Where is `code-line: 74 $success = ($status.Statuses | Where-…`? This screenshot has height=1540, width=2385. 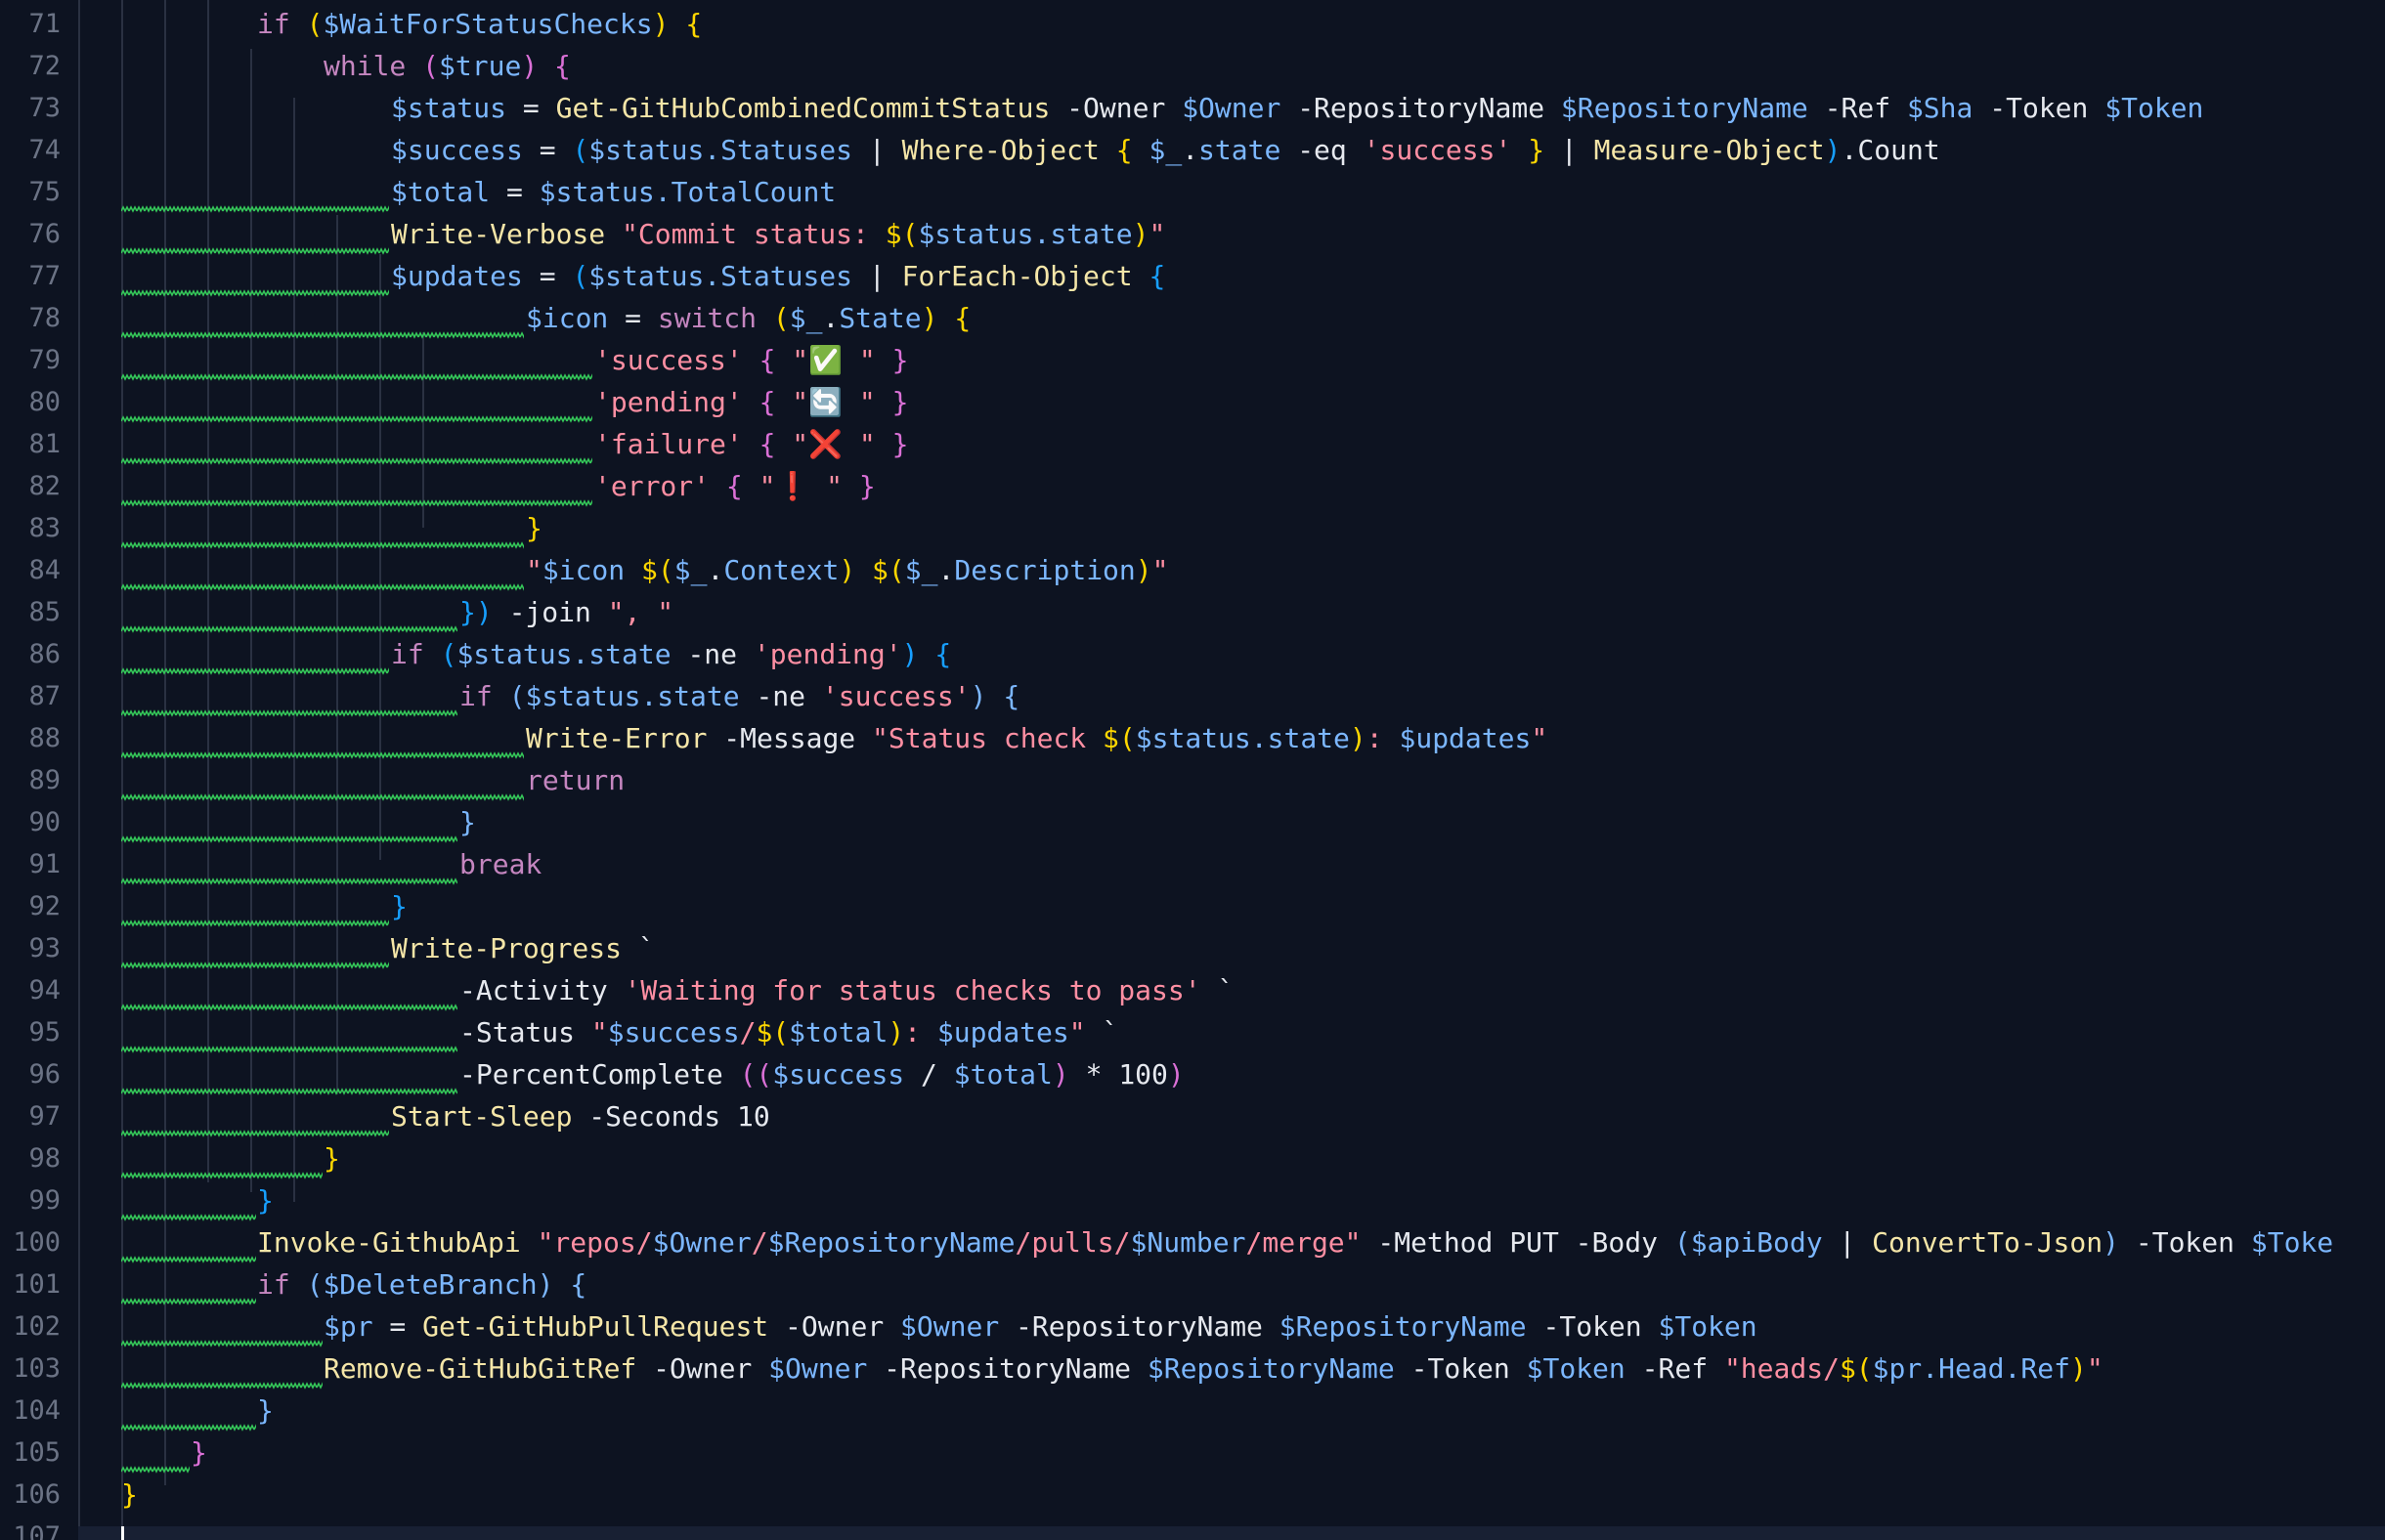
code-line: 74 $success = ($status.Statuses | Where-… is located at coordinates (1192, 150).